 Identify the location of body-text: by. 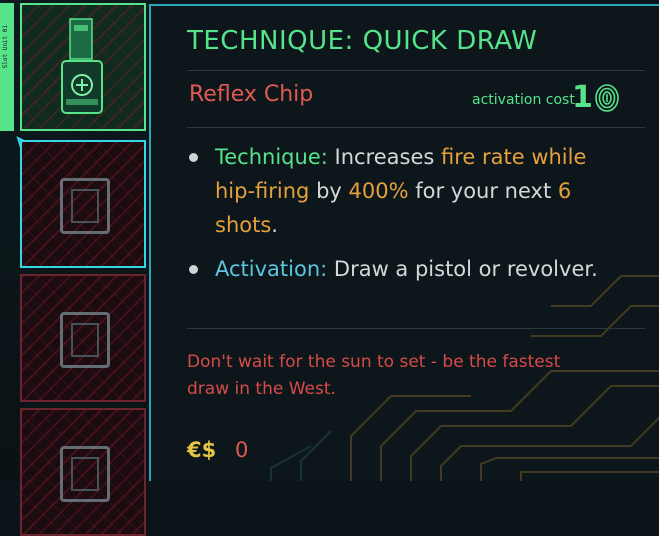
(329, 191).